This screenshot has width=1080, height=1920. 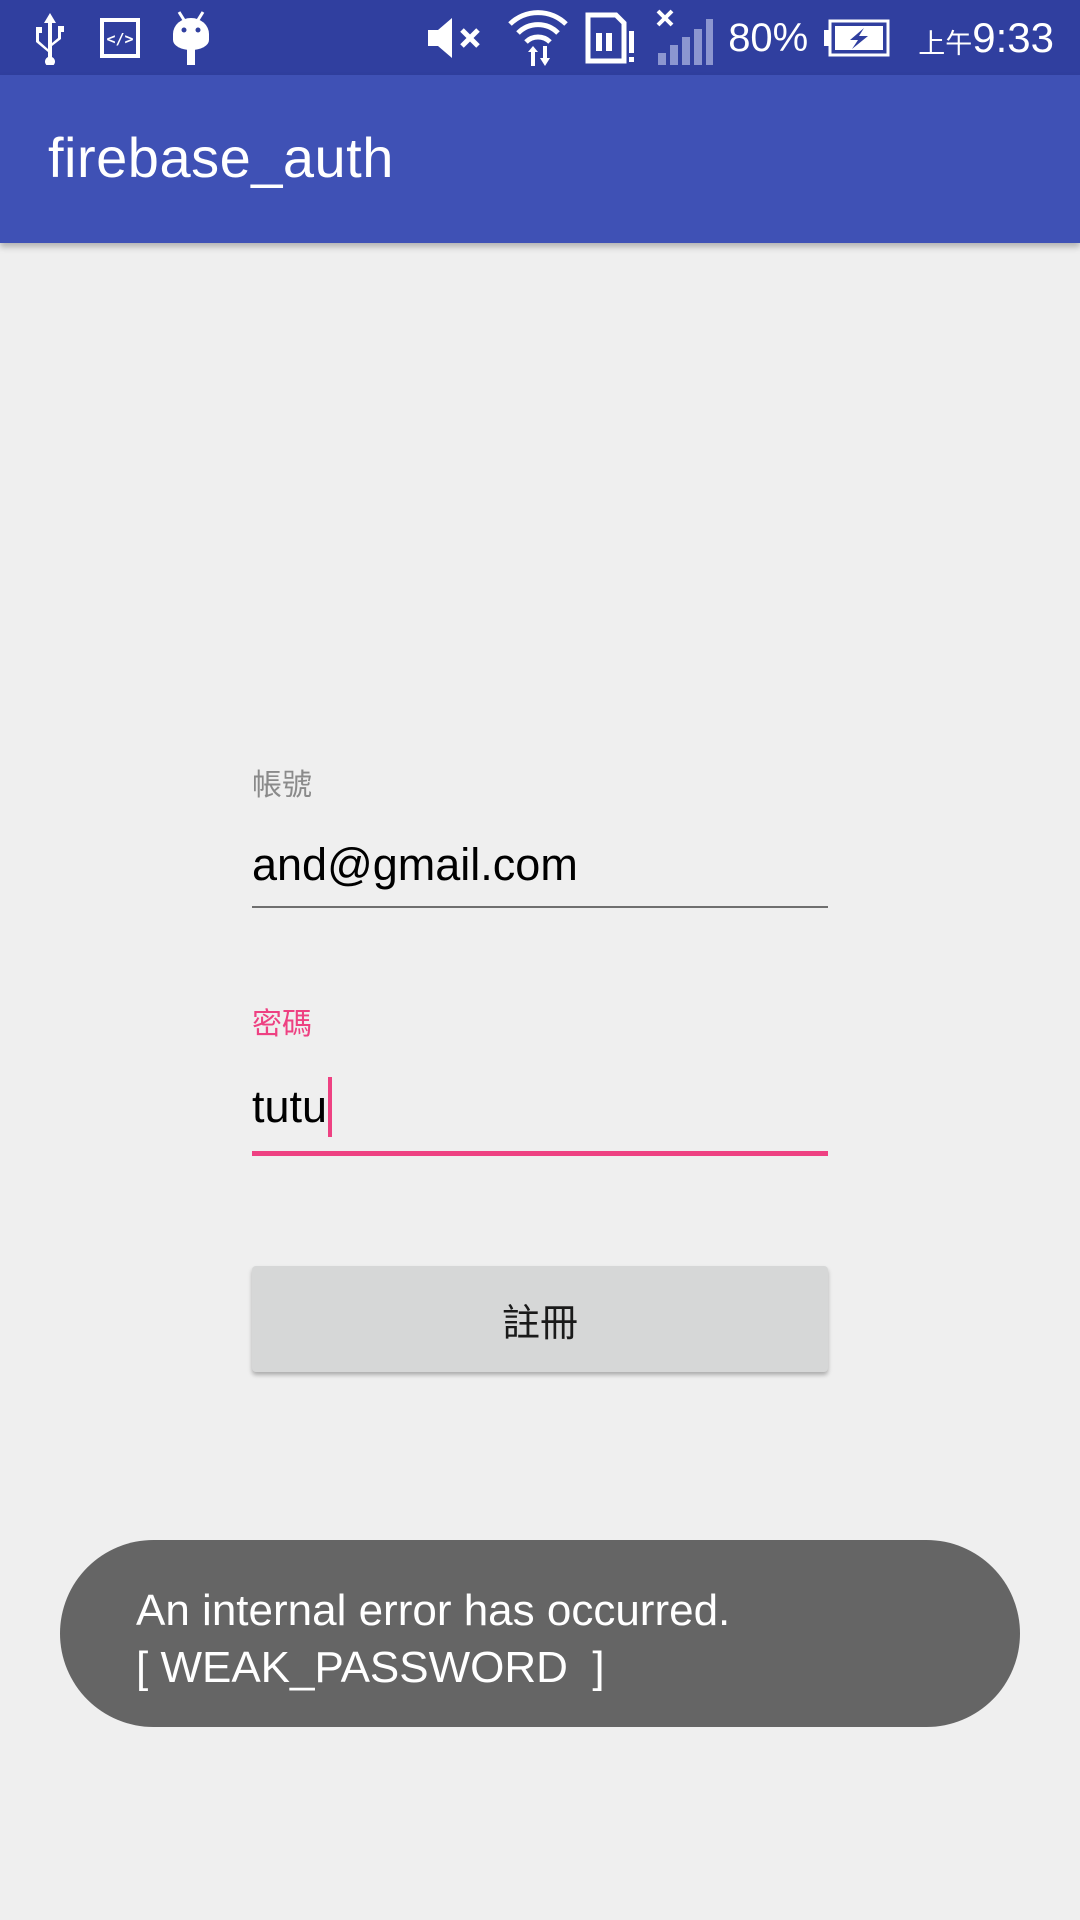 I want to click on account-input: and@gmail.com, so click(x=540, y=865).